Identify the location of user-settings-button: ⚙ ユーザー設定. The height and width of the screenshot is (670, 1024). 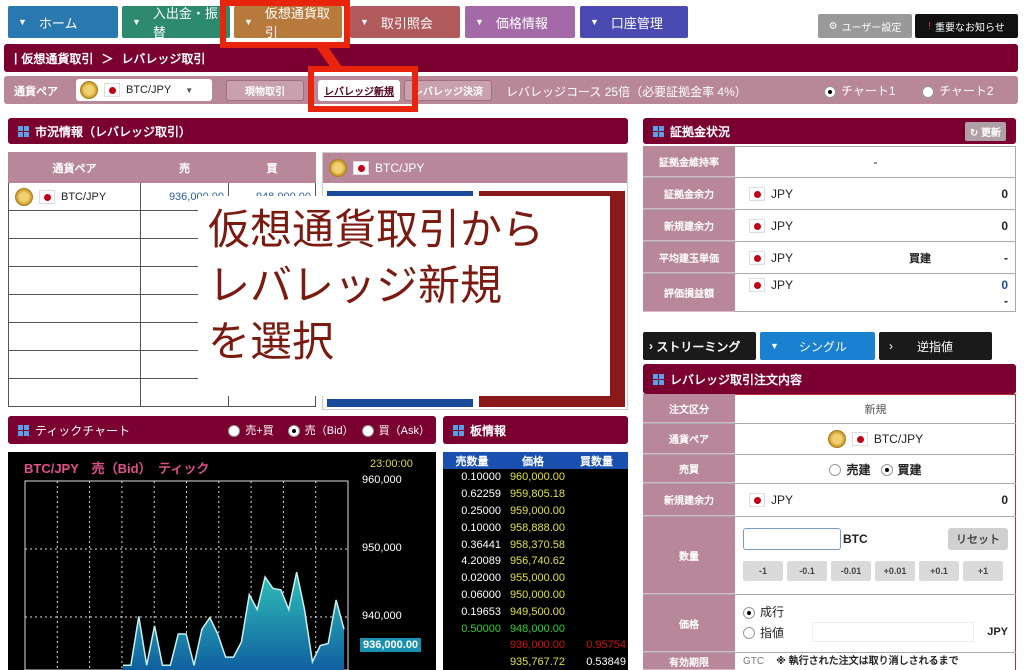
(865, 26).